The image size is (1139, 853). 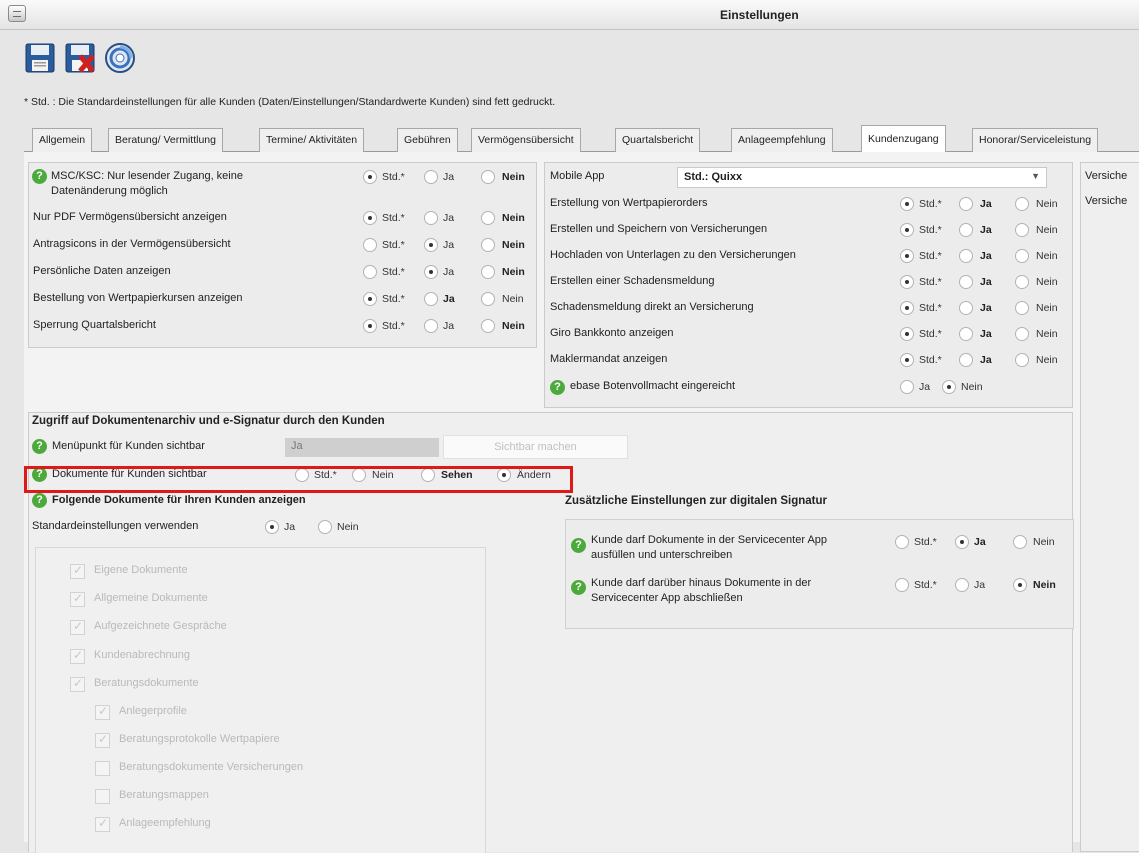 What do you see at coordinates (427, 140) in the screenshot?
I see `tab-gebuehren: Gebühren` at bounding box center [427, 140].